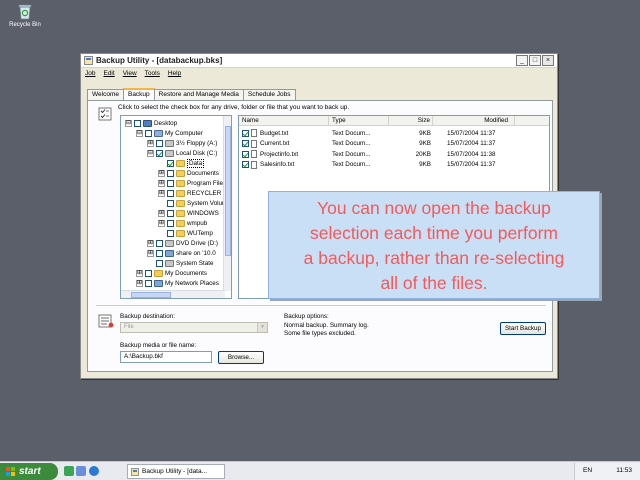 The height and width of the screenshot is (480, 640). What do you see at coordinates (194, 327) in the screenshot?
I see `backup-destination-select: File ▼` at bounding box center [194, 327].